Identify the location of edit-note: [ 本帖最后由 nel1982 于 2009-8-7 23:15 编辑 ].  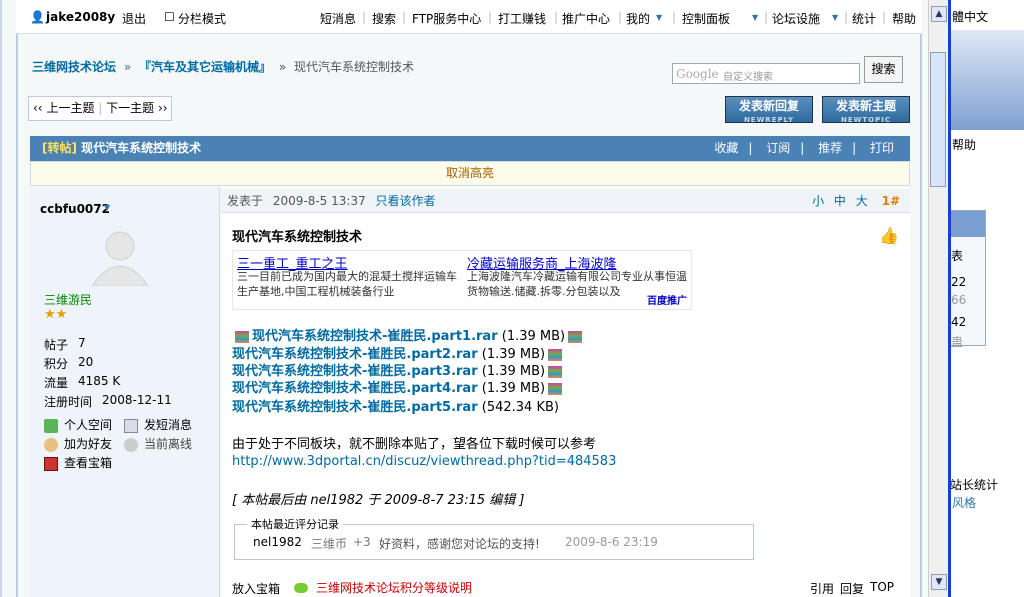
(378, 500).